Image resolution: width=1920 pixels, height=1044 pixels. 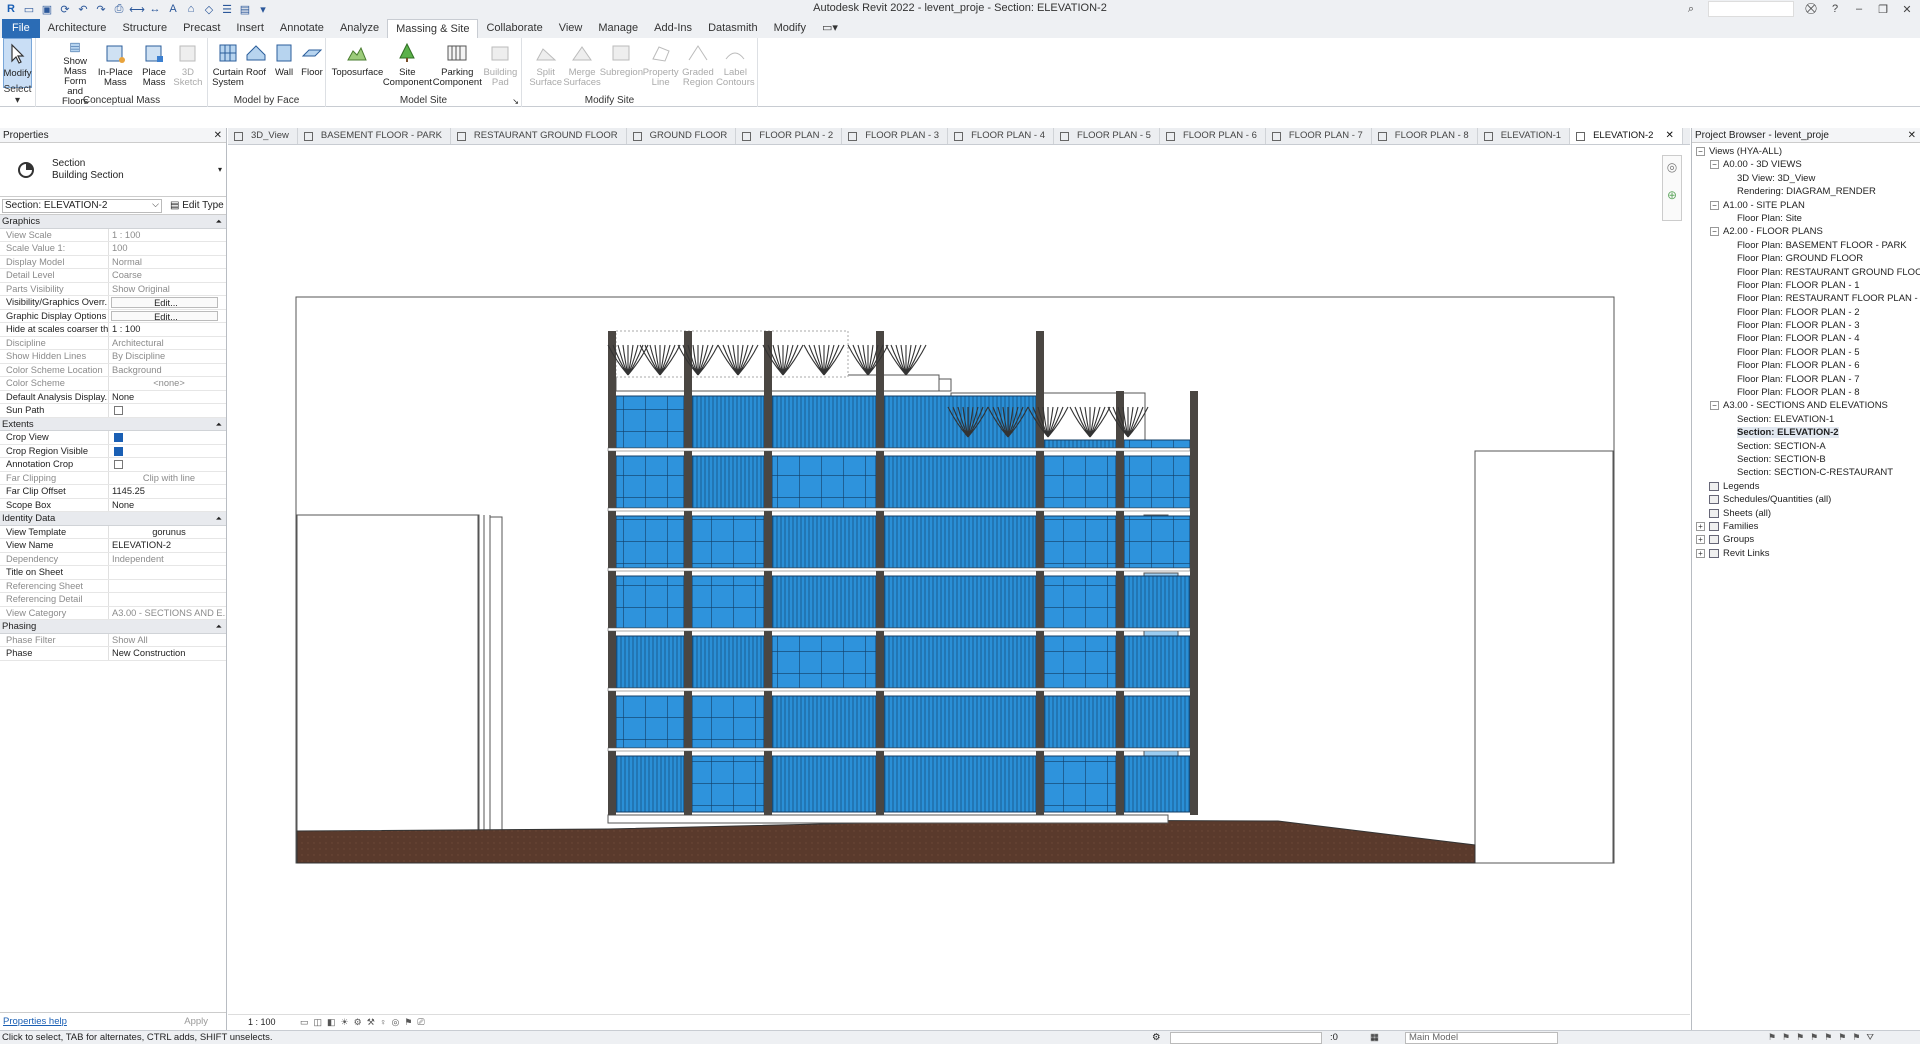 I want to click on type-selector: Section Building Section ▾, so click(x=113, y=170).